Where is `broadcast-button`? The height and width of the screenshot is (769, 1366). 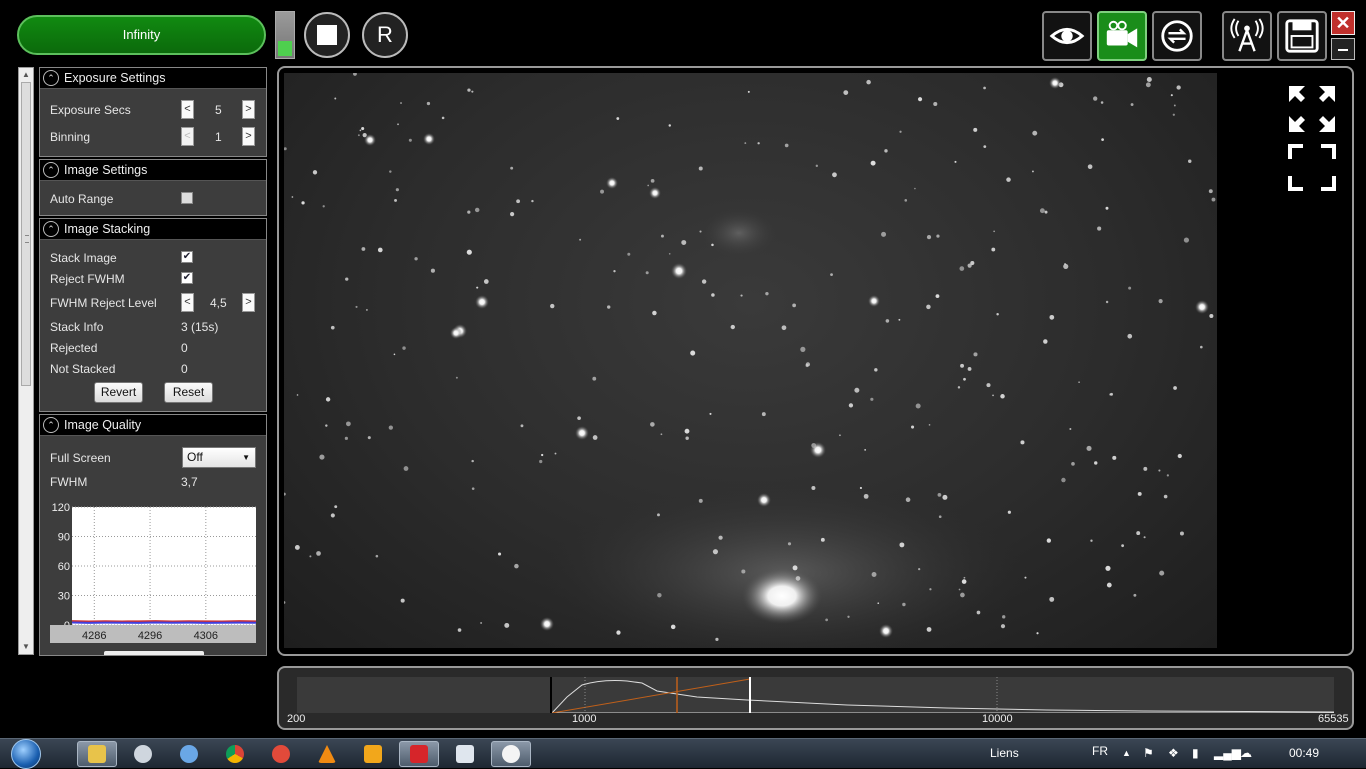
broadcast-button is located at coordinates (1247, 36).